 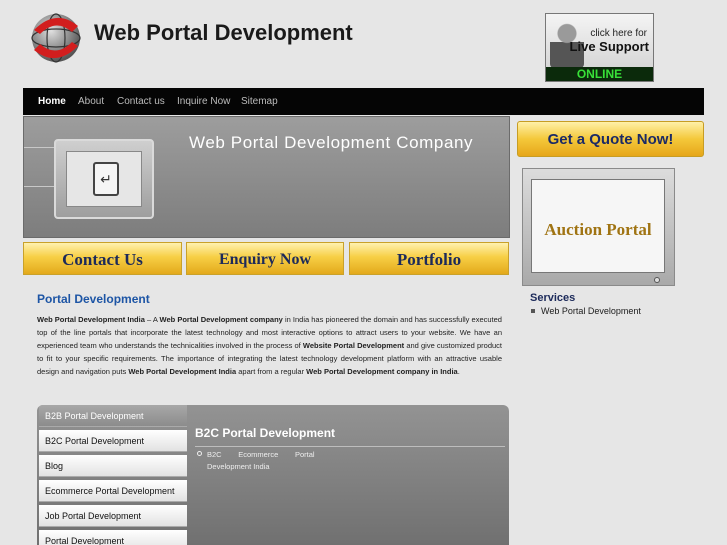 I want to click on enter-key-icon: ↵, so click(x=106, y=179).